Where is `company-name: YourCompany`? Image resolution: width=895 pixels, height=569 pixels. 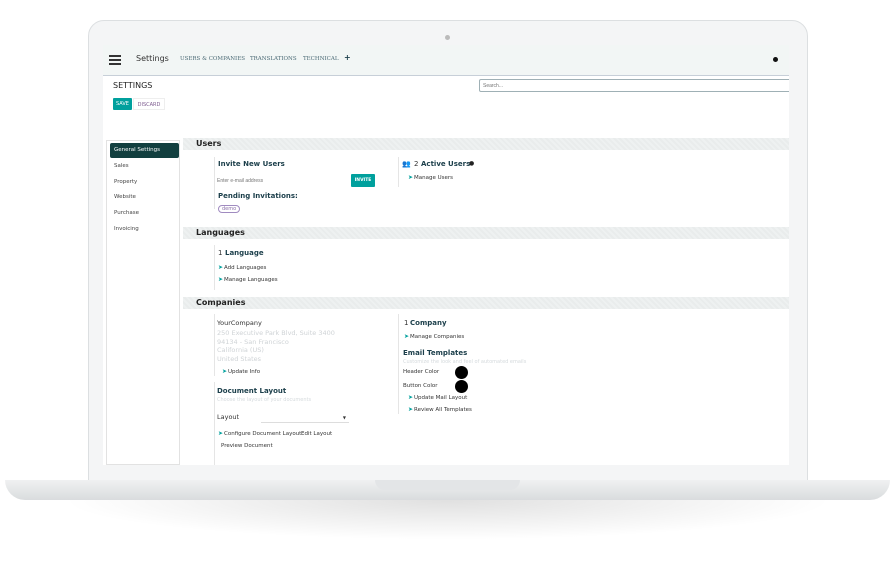
company-name: YourCompany is located at coordinates (239, 323).